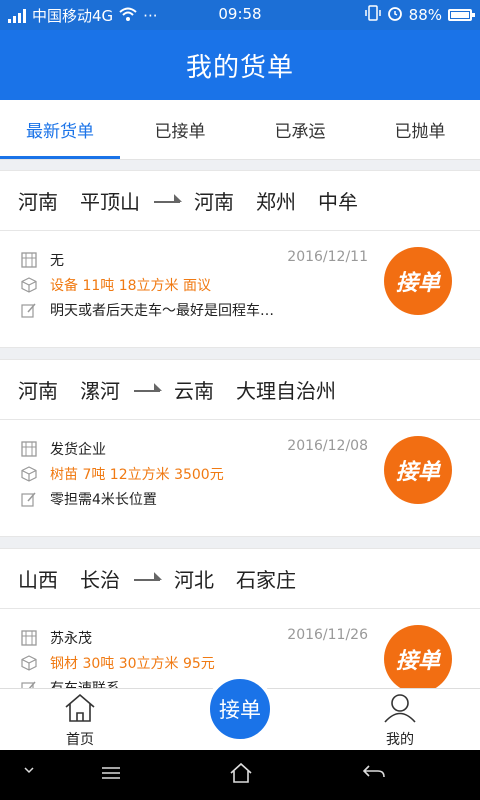 The height and width of the screenshot is (800, 480). I want to click on menu-icon, so click(111, 775).